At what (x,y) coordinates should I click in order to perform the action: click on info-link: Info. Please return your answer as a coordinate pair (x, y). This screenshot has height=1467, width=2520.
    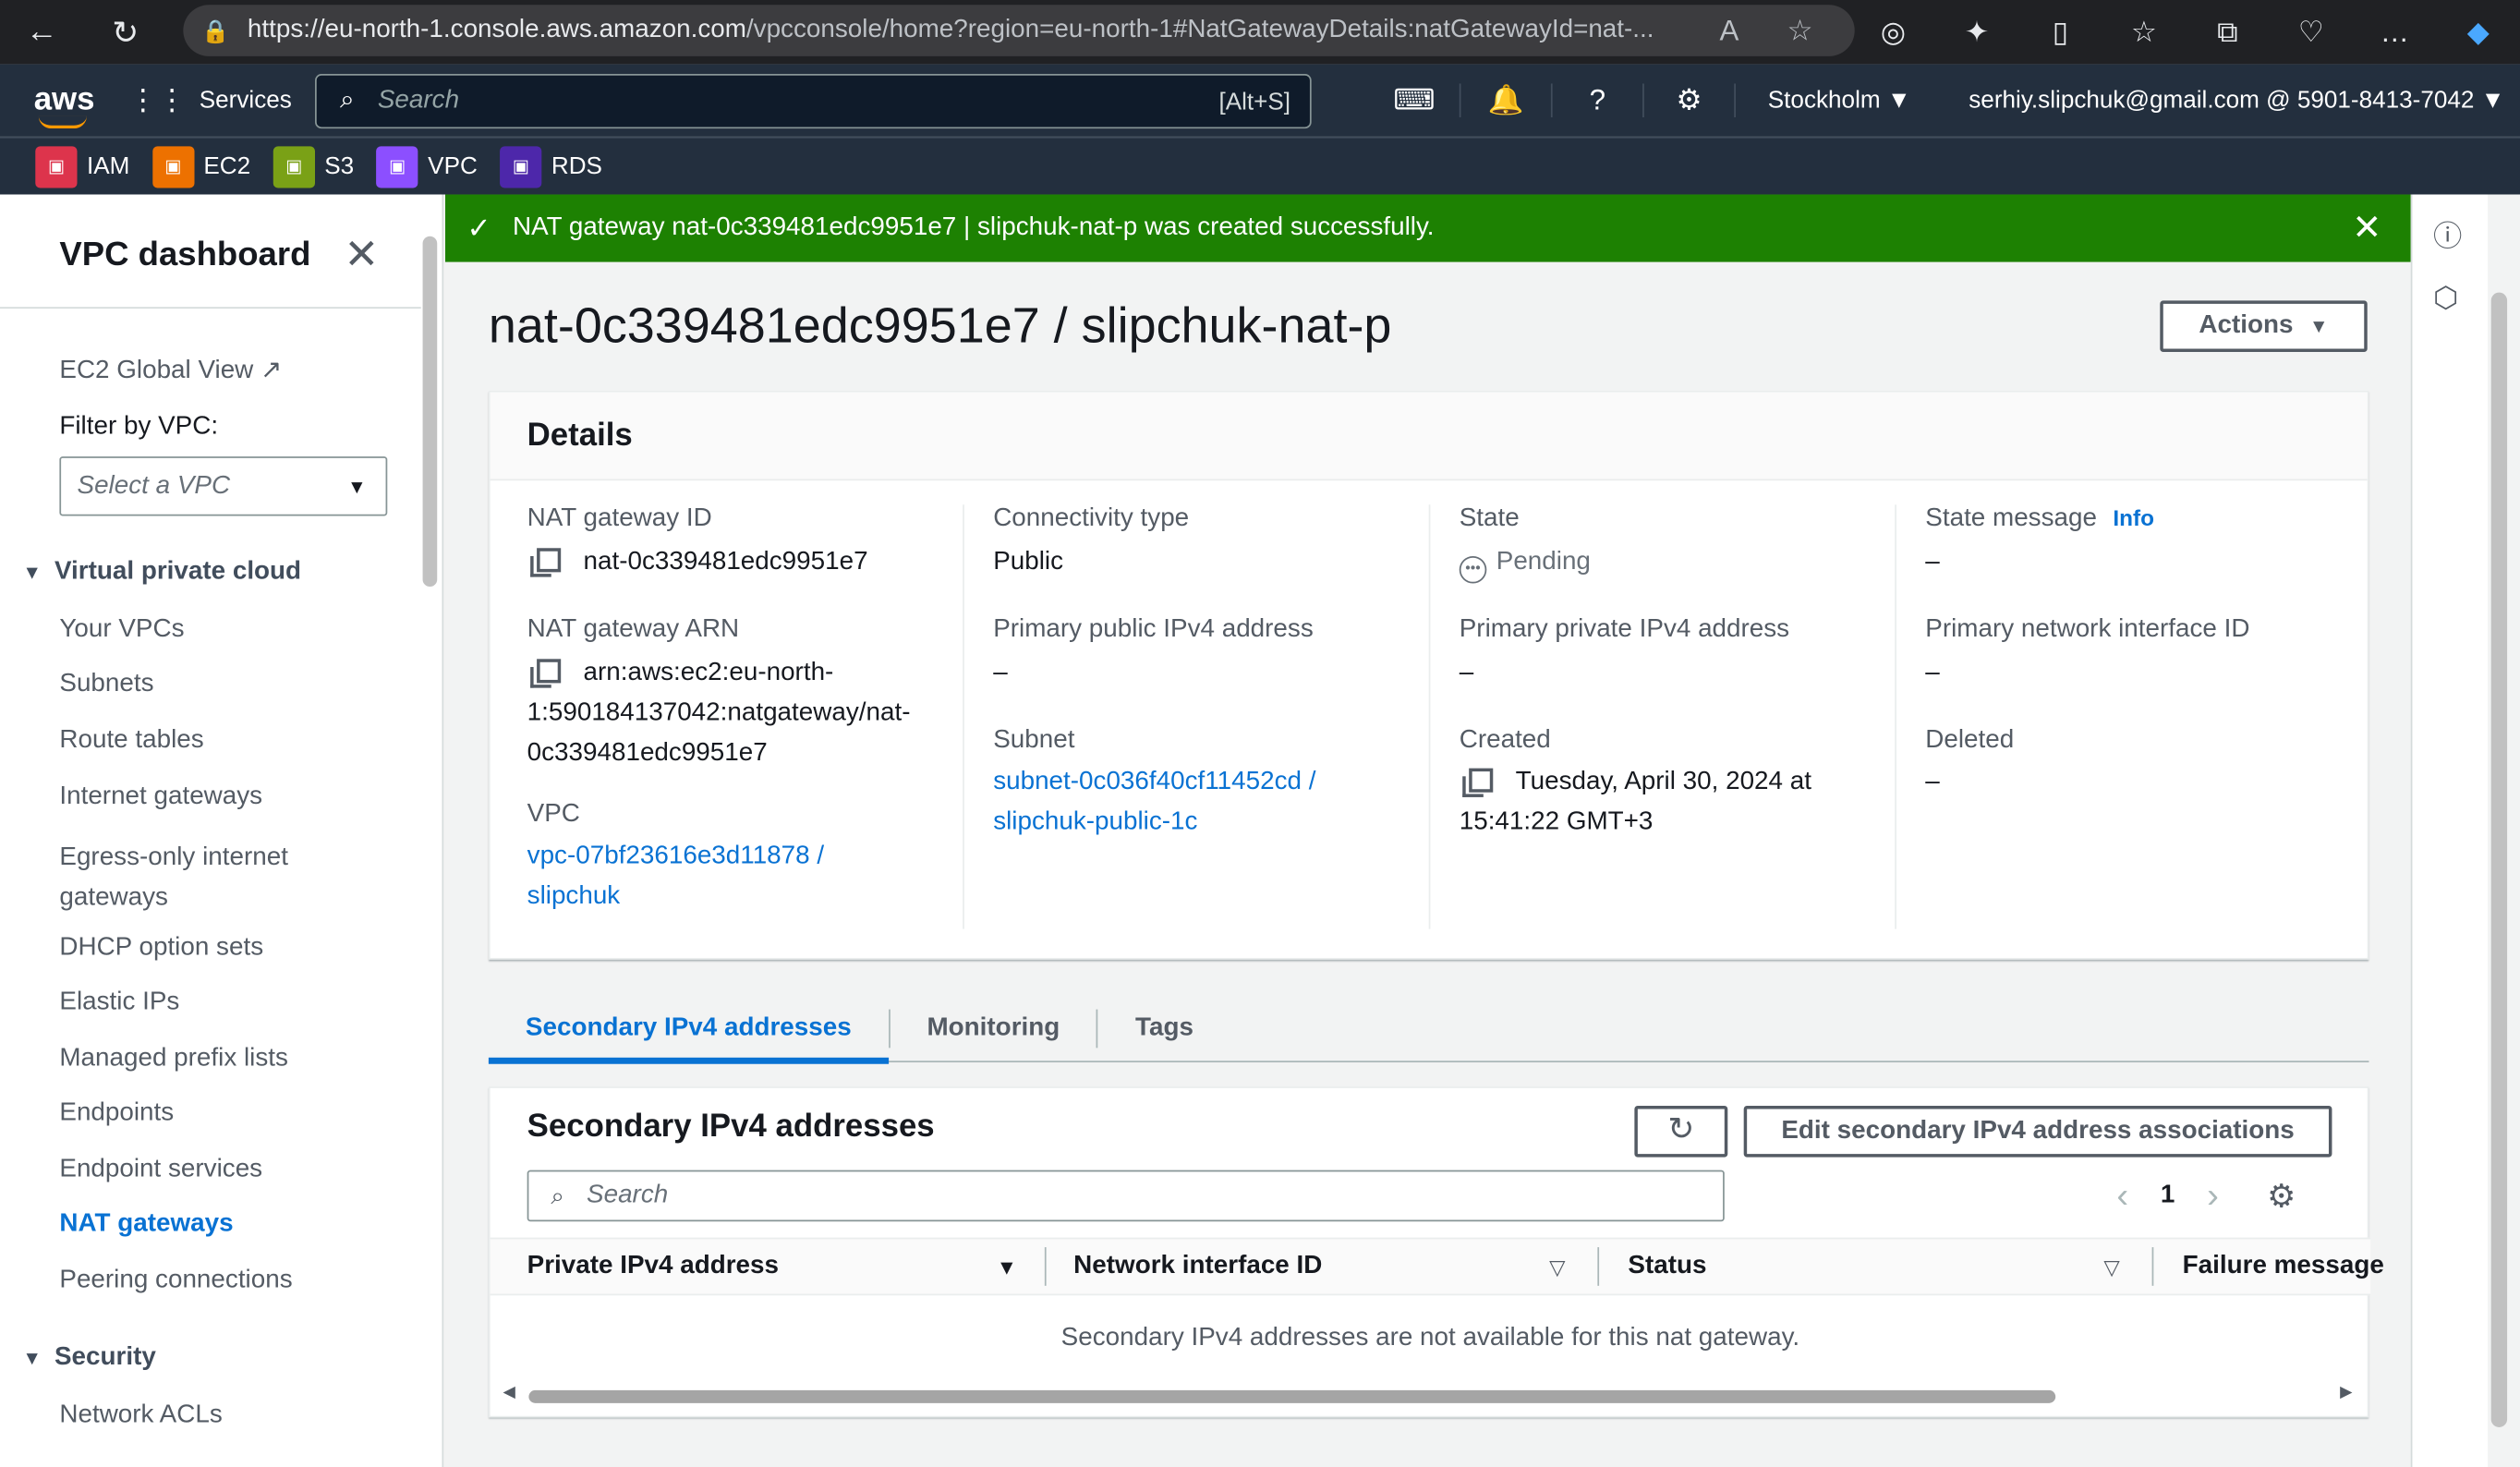
    Looking at the image, I should click on (2133, 517).